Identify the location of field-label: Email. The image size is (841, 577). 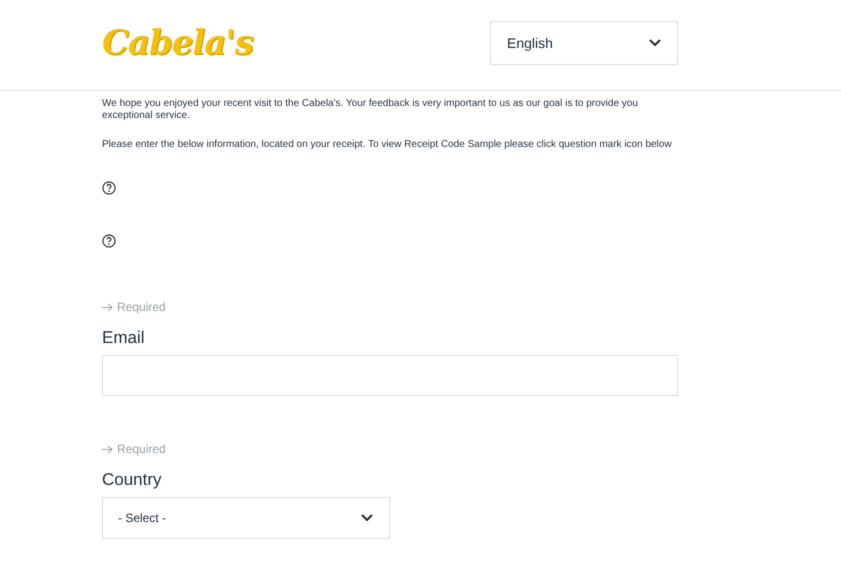
(124, 338).